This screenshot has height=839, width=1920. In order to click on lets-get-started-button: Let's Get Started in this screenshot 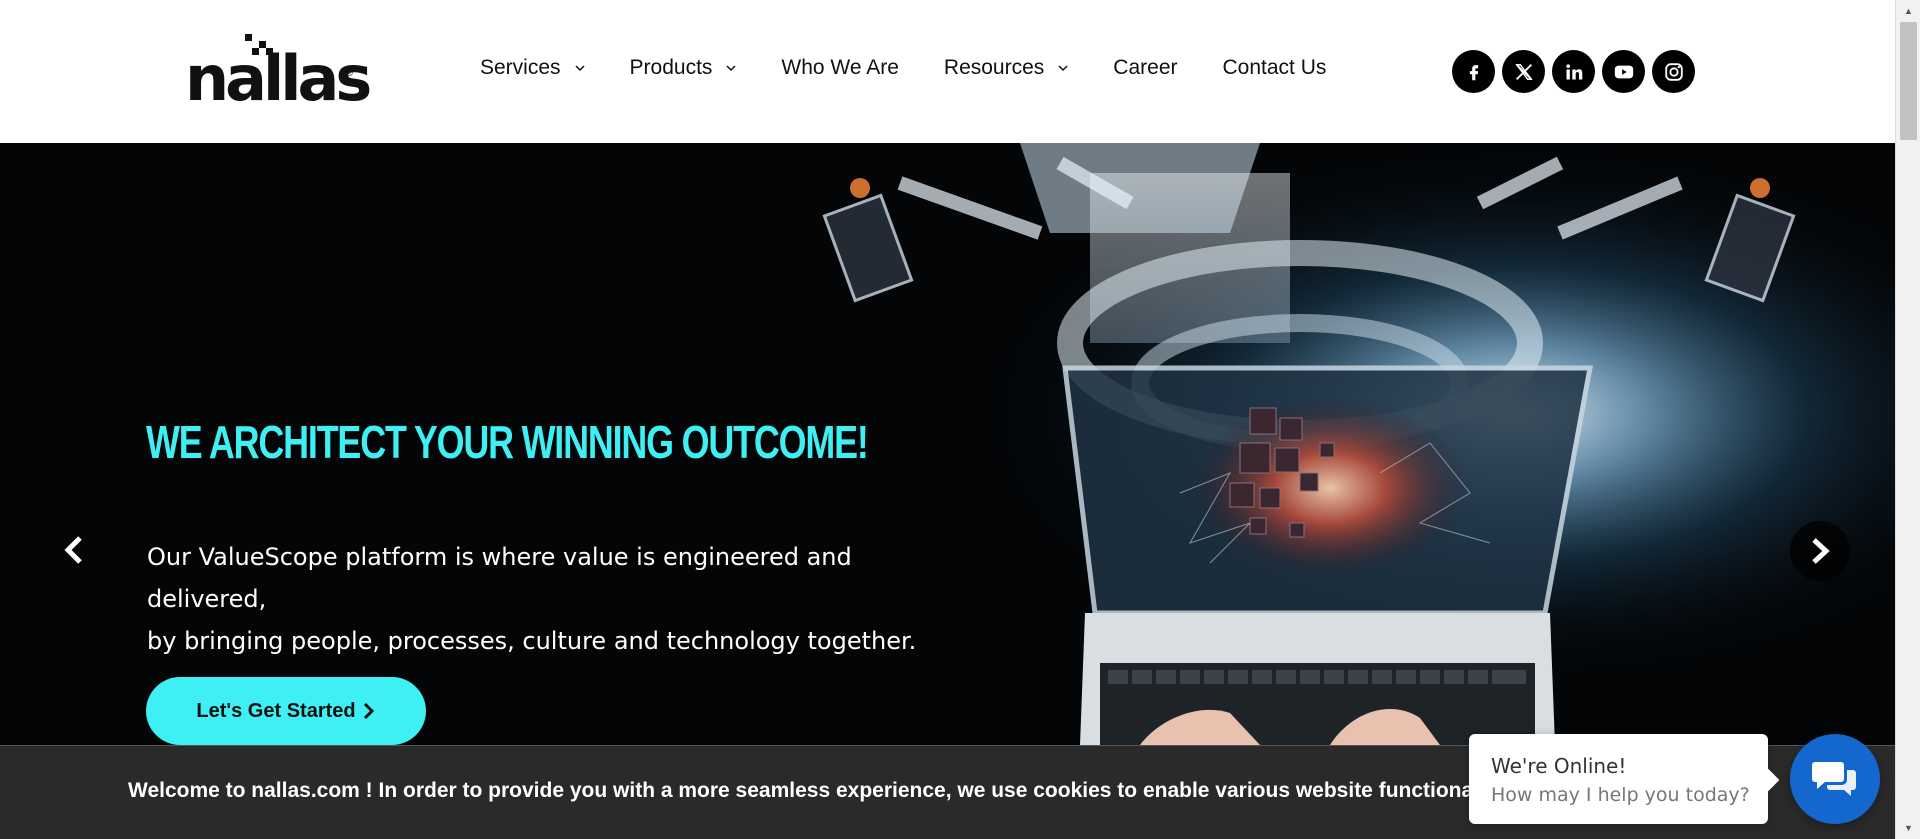, I will do `click(286, 711)`.